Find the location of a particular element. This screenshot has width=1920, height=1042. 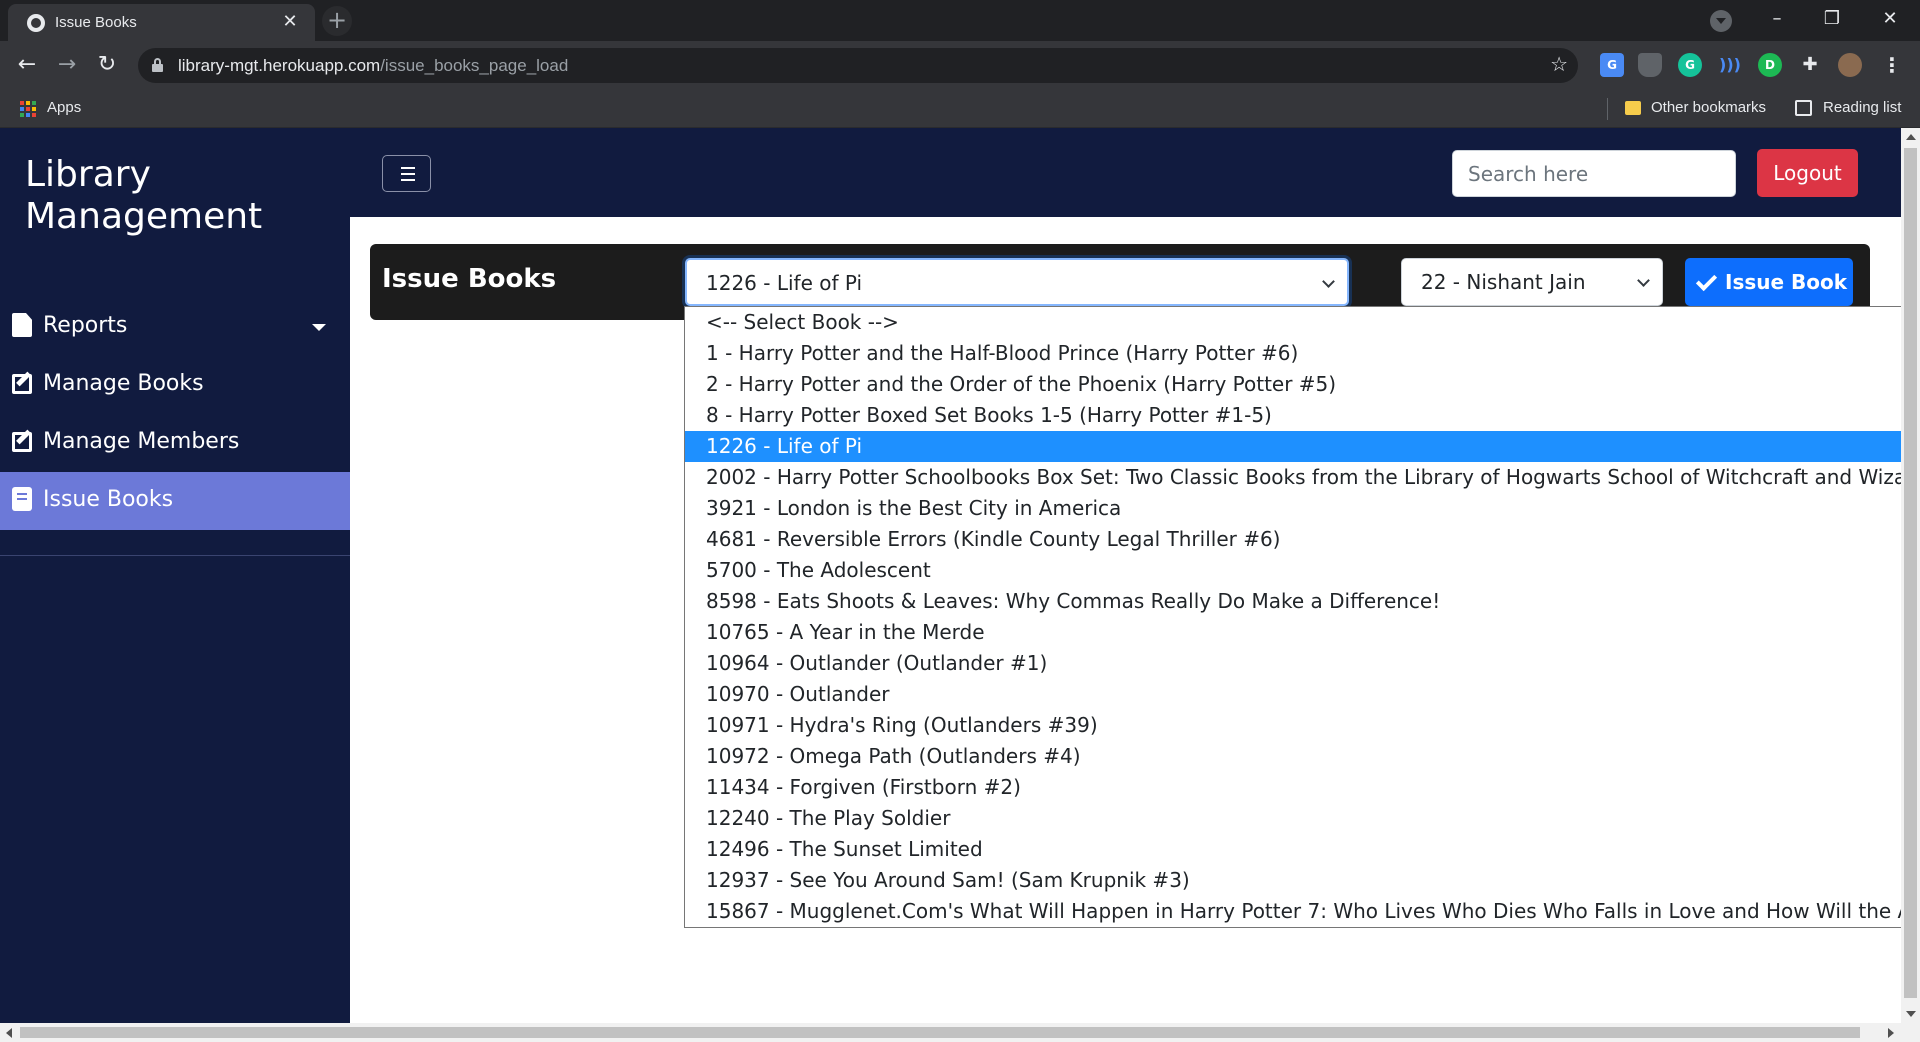

shield-extension-icon is located at coordinates (1650, 65).